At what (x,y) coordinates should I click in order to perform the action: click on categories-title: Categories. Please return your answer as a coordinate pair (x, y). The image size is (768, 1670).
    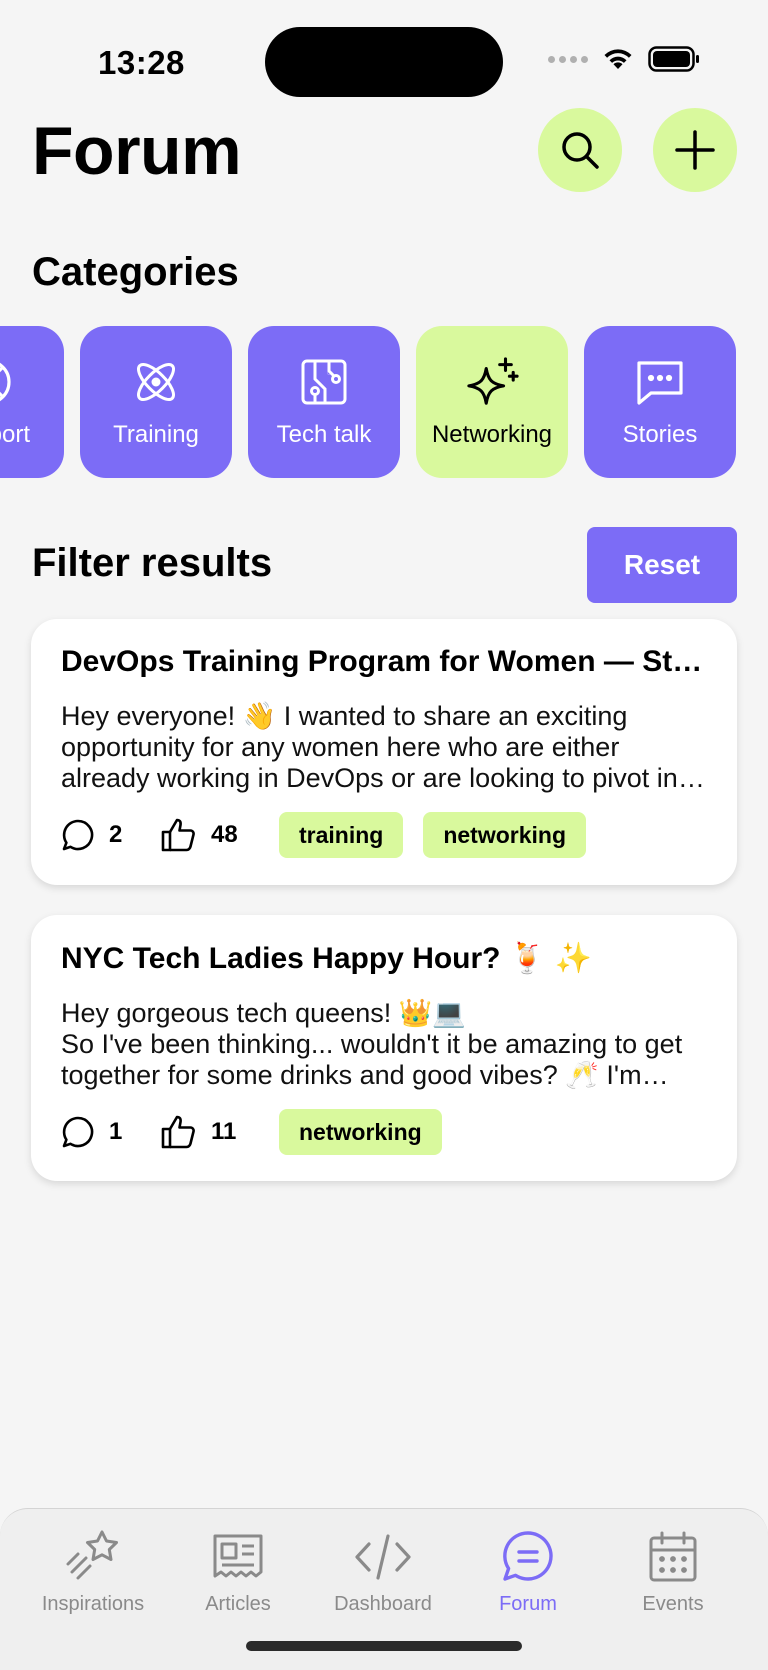
    Looking at the image, I should click on (135, 272).